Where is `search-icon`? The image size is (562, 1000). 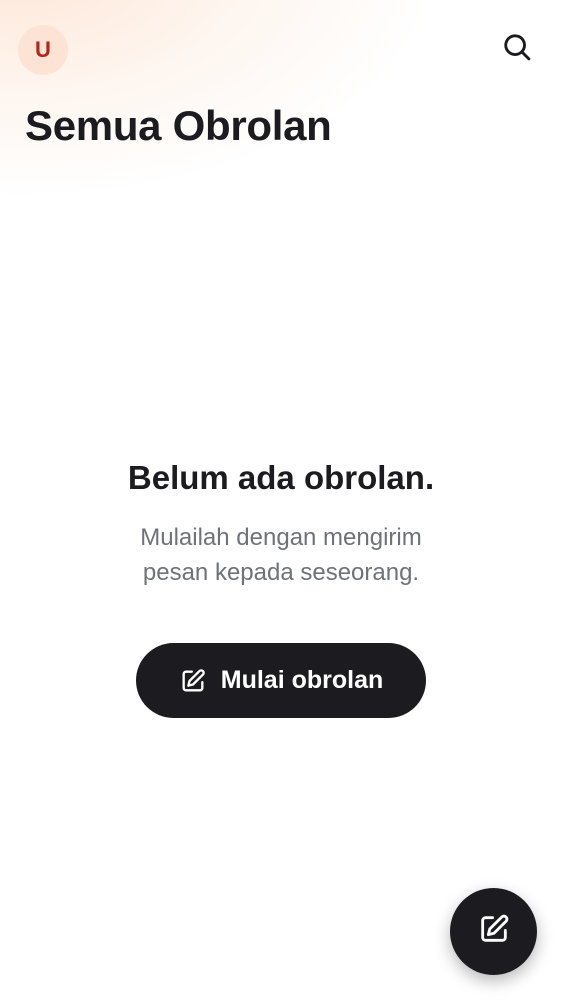 search-icon is located at coordinates (517, 49).